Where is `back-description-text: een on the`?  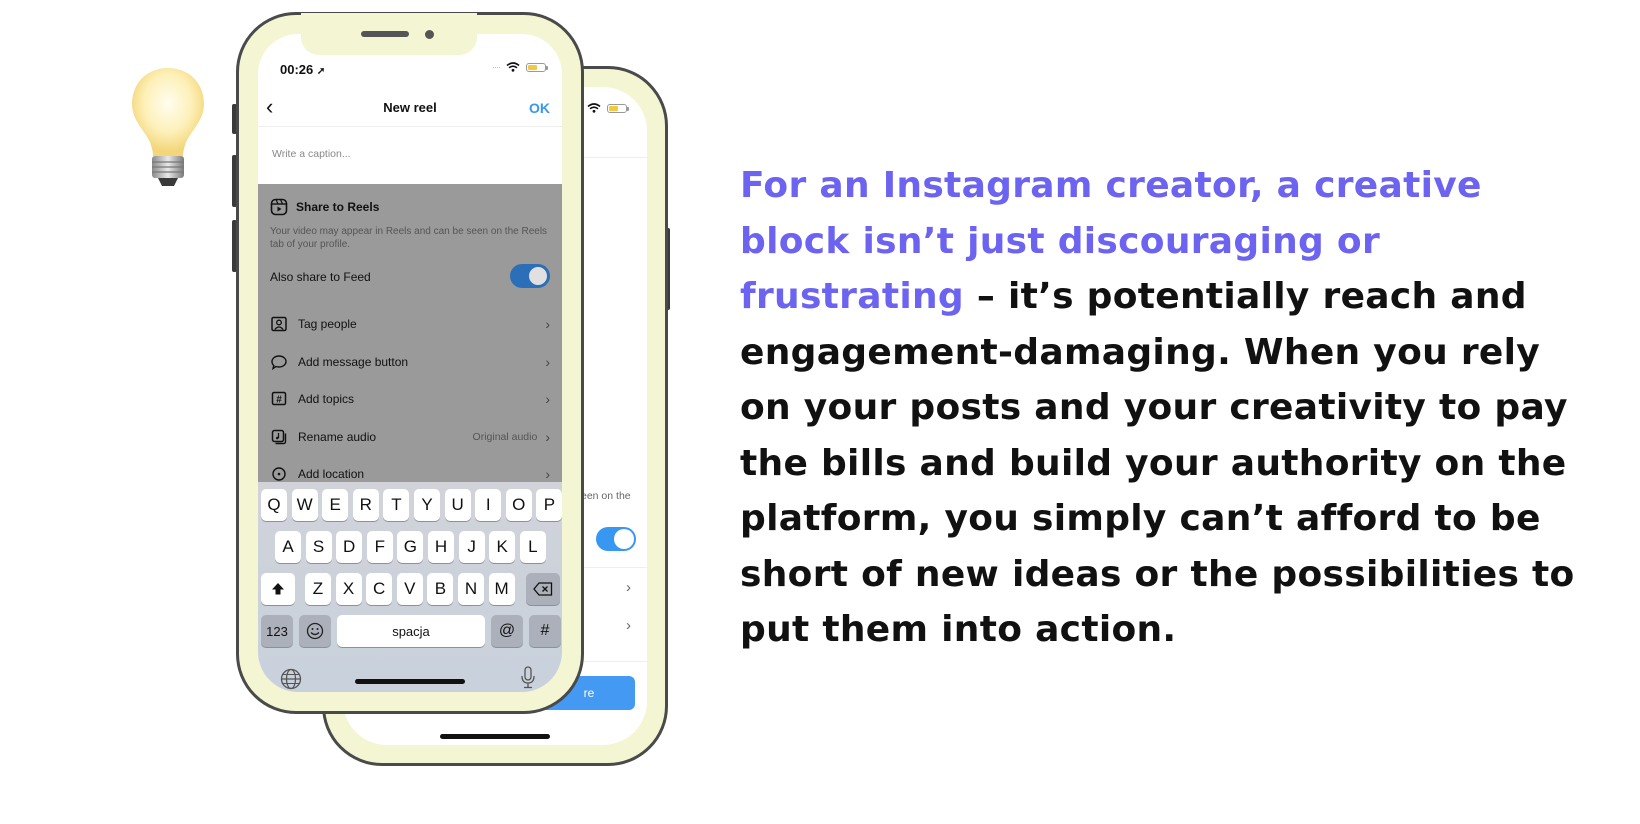
back-description-text: een on the is located at coordinates (606, 496).